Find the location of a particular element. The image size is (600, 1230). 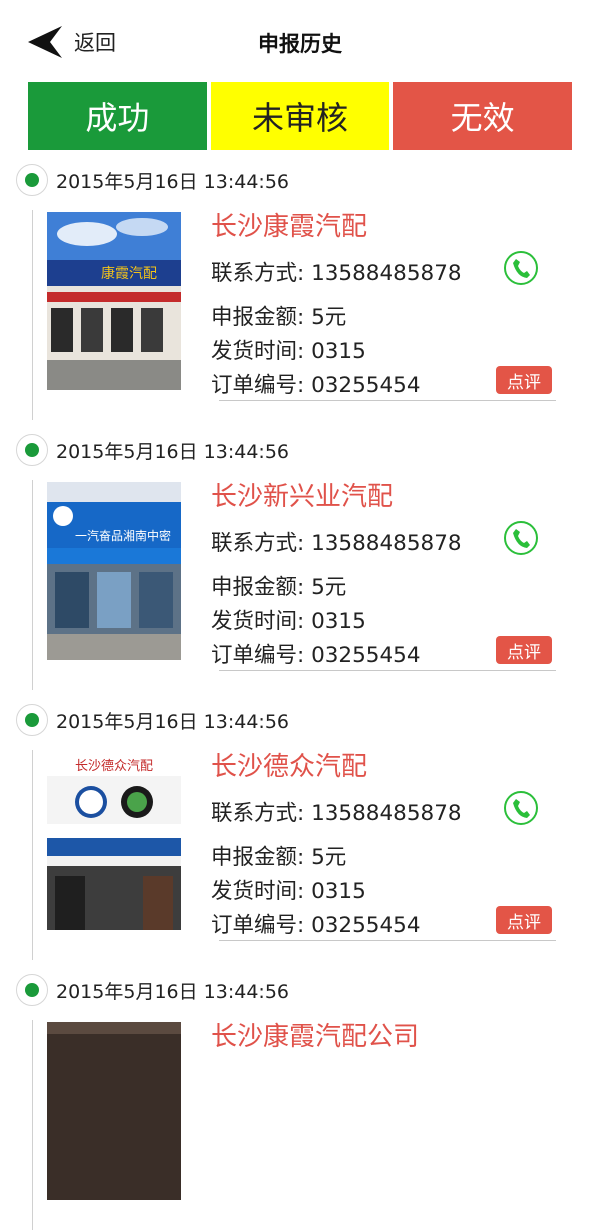

top-bar: 返回 申报历史 is located at coordinates (300, 41).